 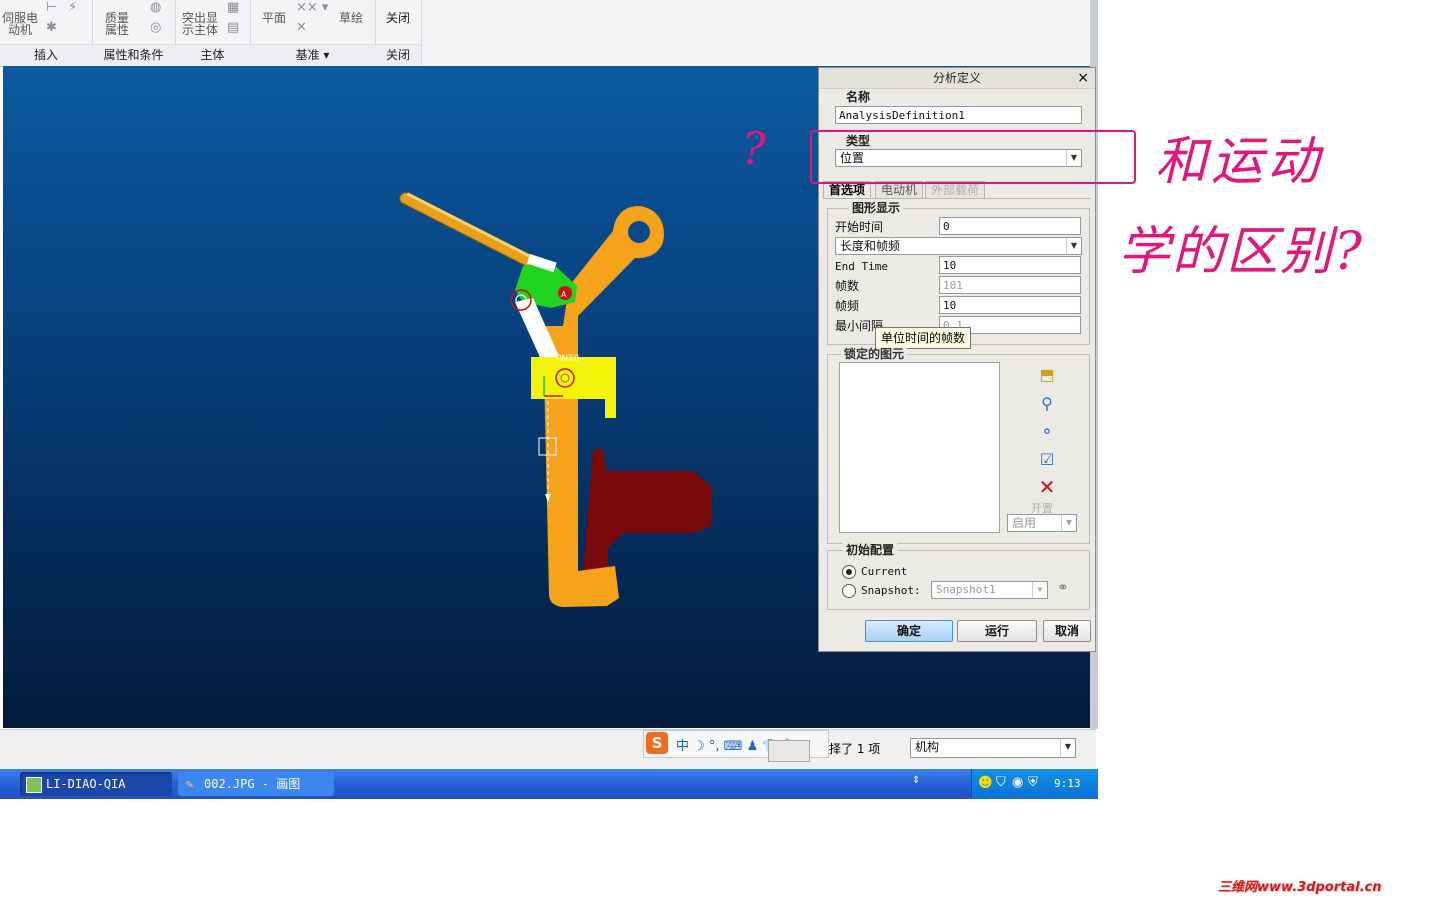 I want to click on spring-icon: ✱, so click(x=51, y=27).